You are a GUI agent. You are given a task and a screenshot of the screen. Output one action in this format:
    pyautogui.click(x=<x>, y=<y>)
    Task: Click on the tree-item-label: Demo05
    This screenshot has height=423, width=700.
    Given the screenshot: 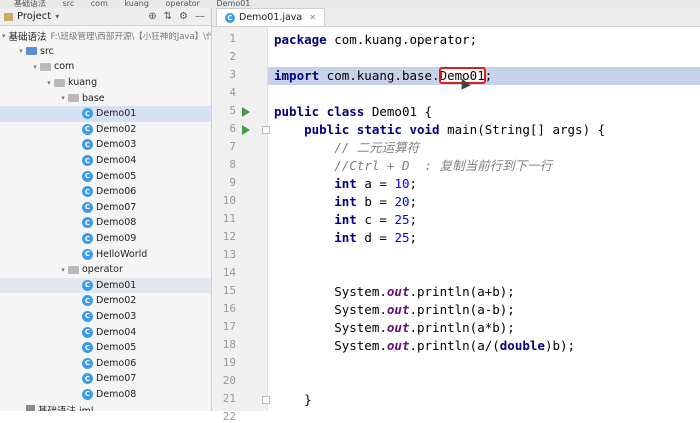 What is the action you would take?
    pyautogui.click(x=116, y=176)
    